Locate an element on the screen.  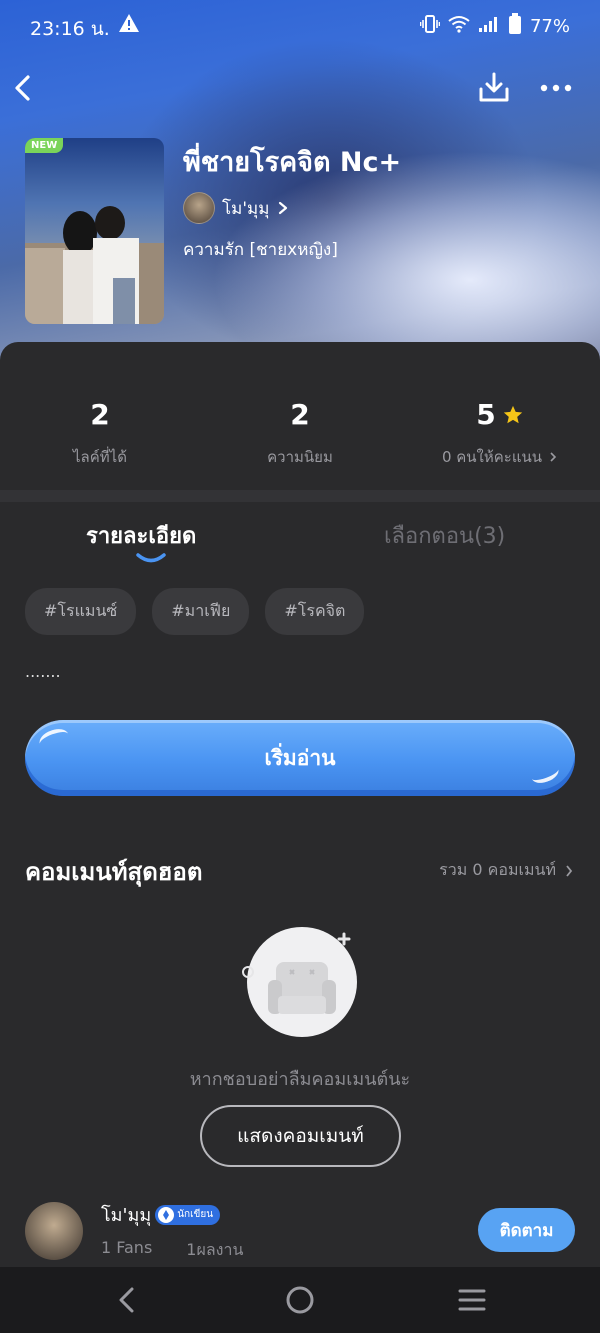
stats-row: 2 ไลค์ที่ได้ 2 ความนิยม 5 0 คนให้คะแนน is located at coordinates (300, 417).